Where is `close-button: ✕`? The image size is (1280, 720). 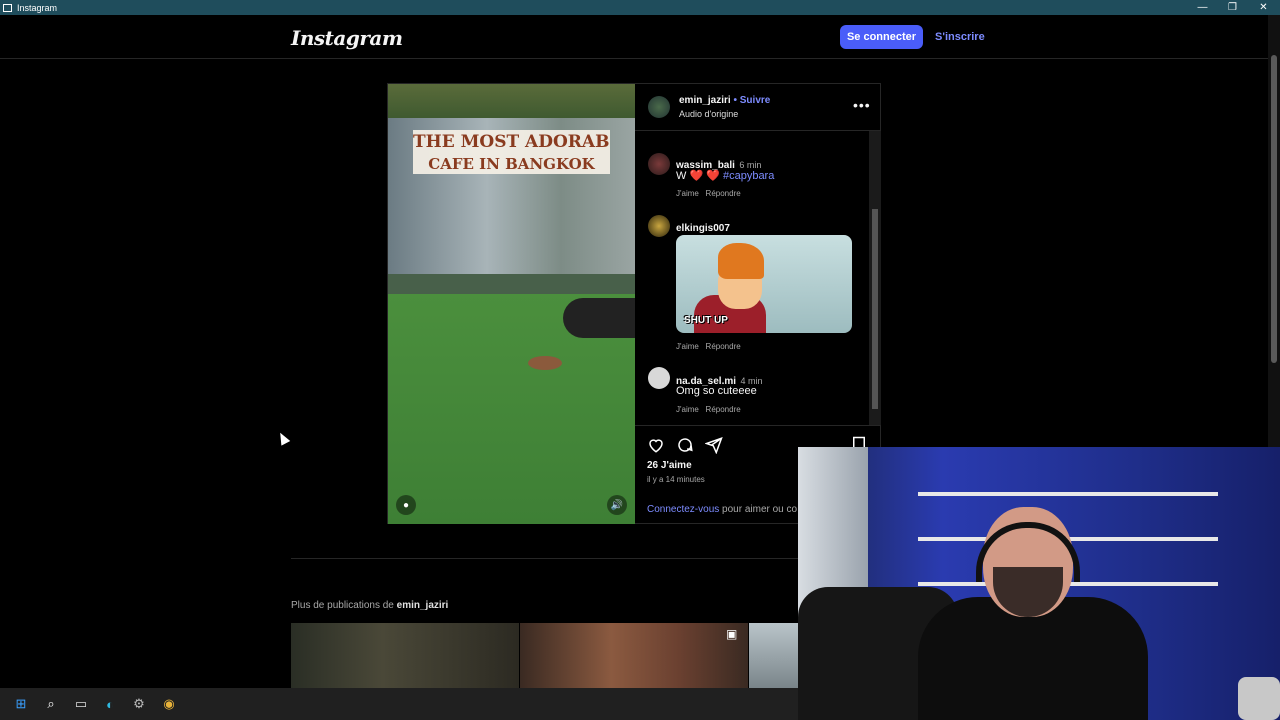
close-button: ✕ is located at coordinates (1263, 7).